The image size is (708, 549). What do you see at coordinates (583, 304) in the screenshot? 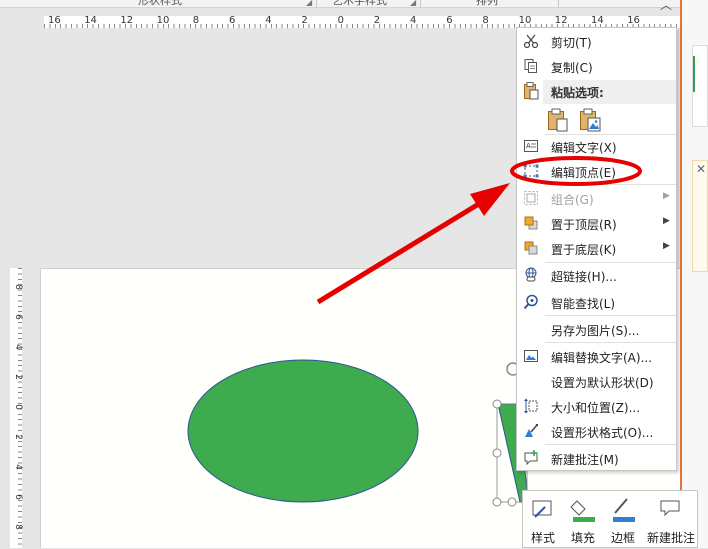
I see `menu-item-label: 智能查找(L)` at bounding box center [583, 304].